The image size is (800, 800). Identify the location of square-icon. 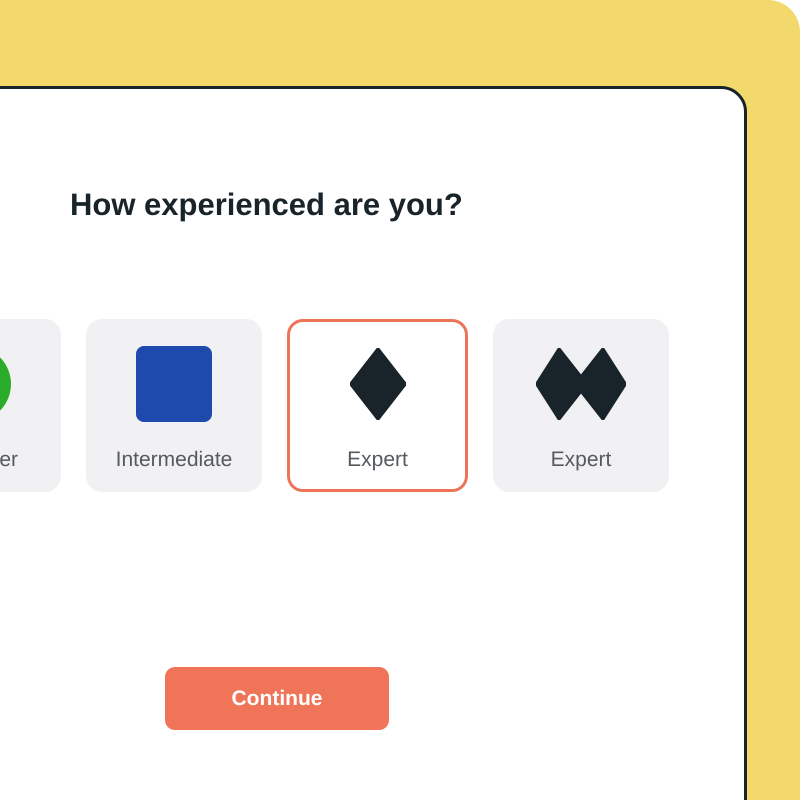
(174, 384).